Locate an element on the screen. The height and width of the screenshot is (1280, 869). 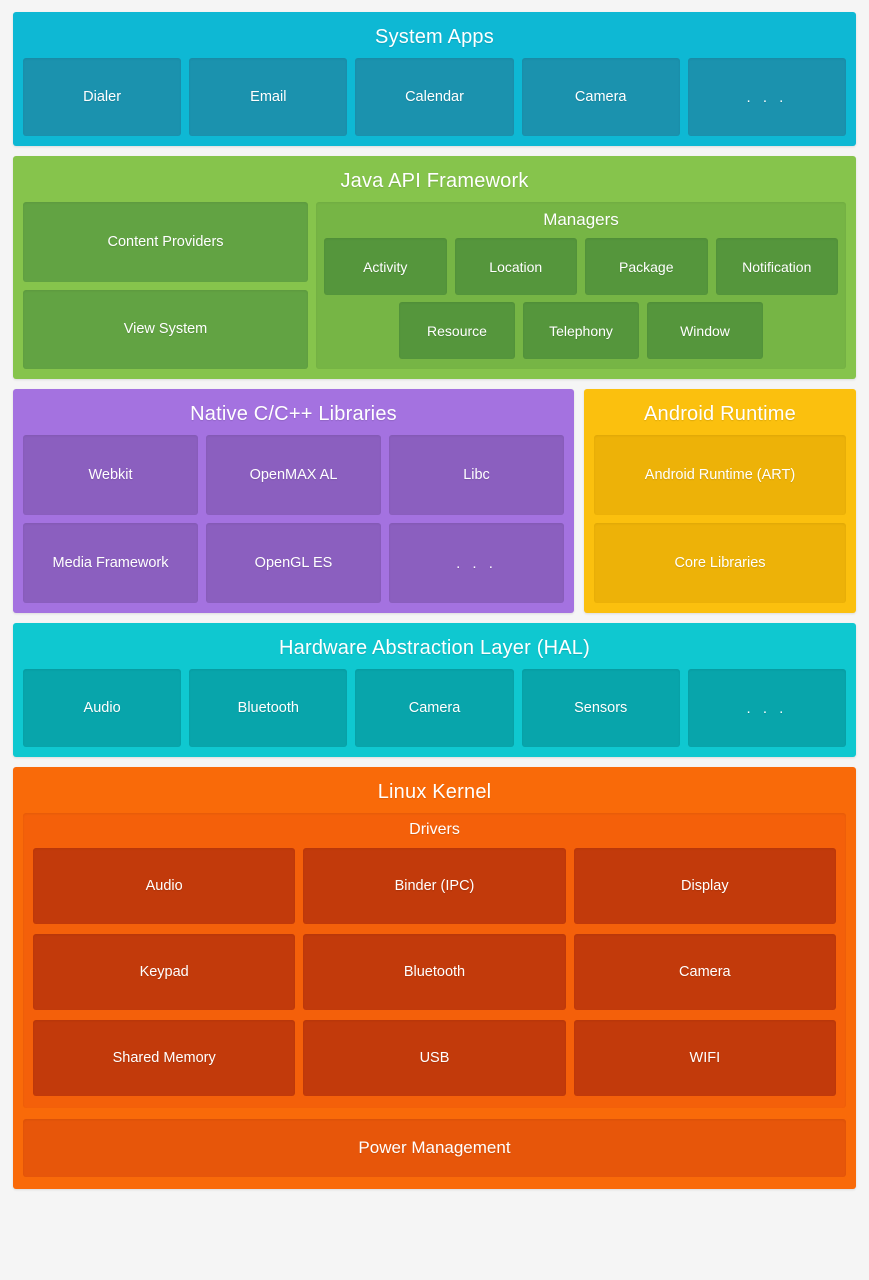
native-libraries-row-1: Webkit OpenMAX AL Libc is located at coordinates (293, 475).